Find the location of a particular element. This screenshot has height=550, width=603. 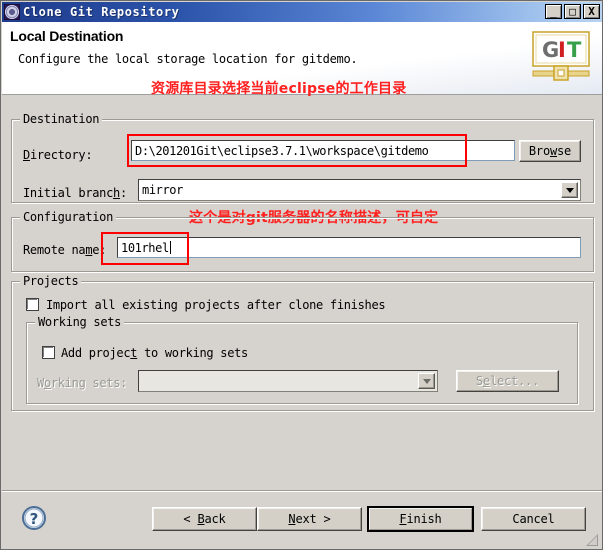

browse-button-label: Browse is located at coordinates (550, 151).